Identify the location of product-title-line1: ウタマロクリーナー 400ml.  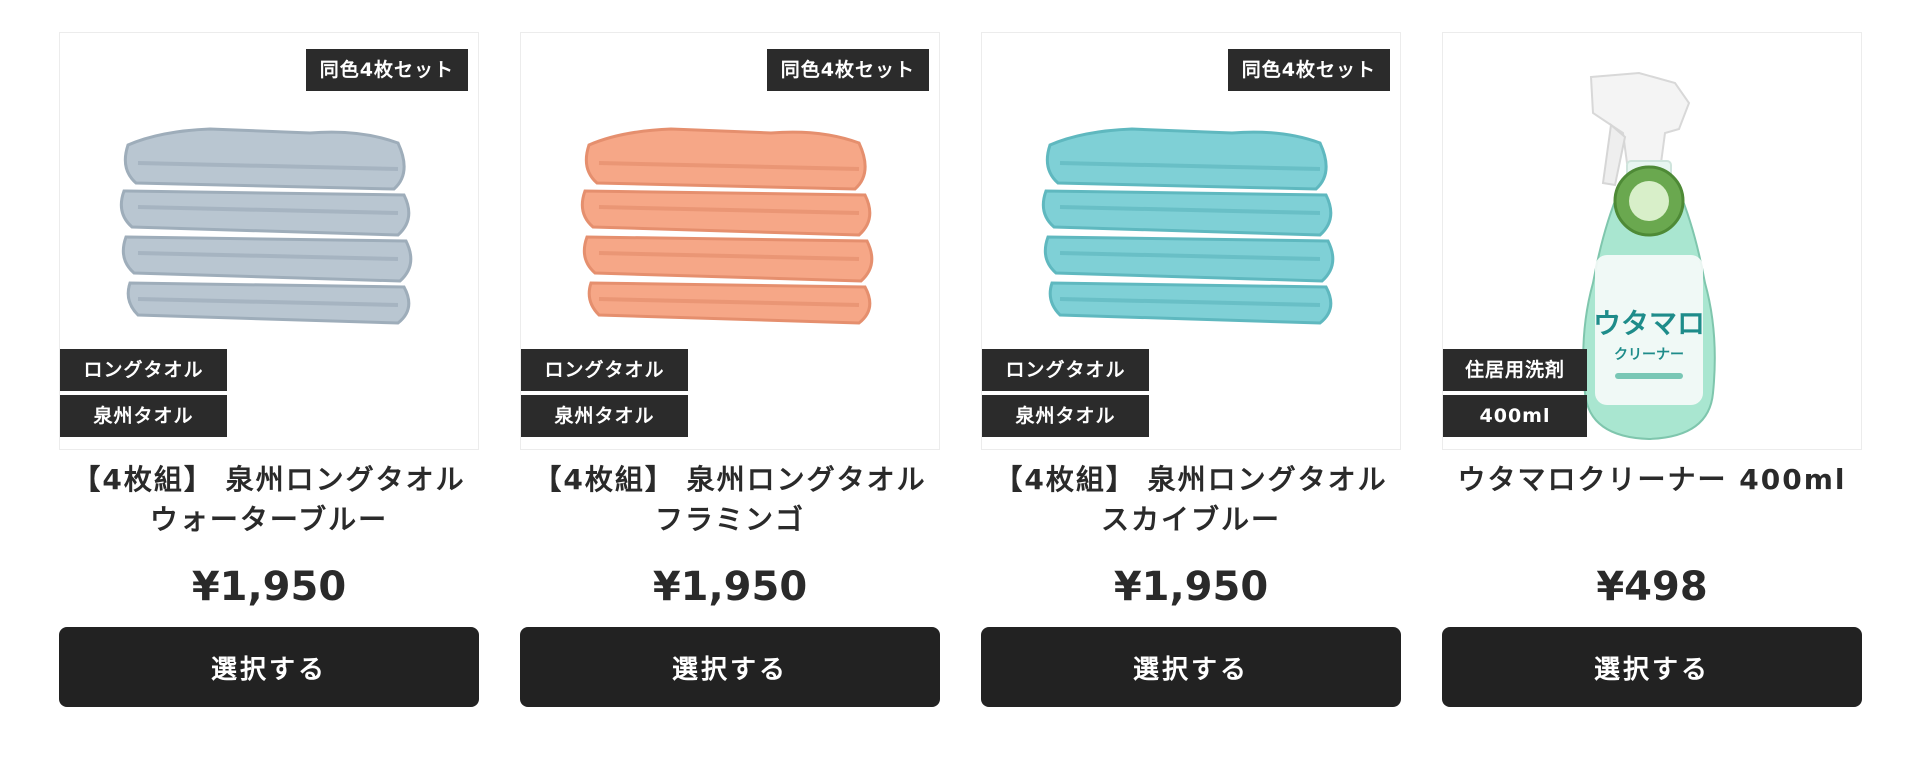
(1652, 479).